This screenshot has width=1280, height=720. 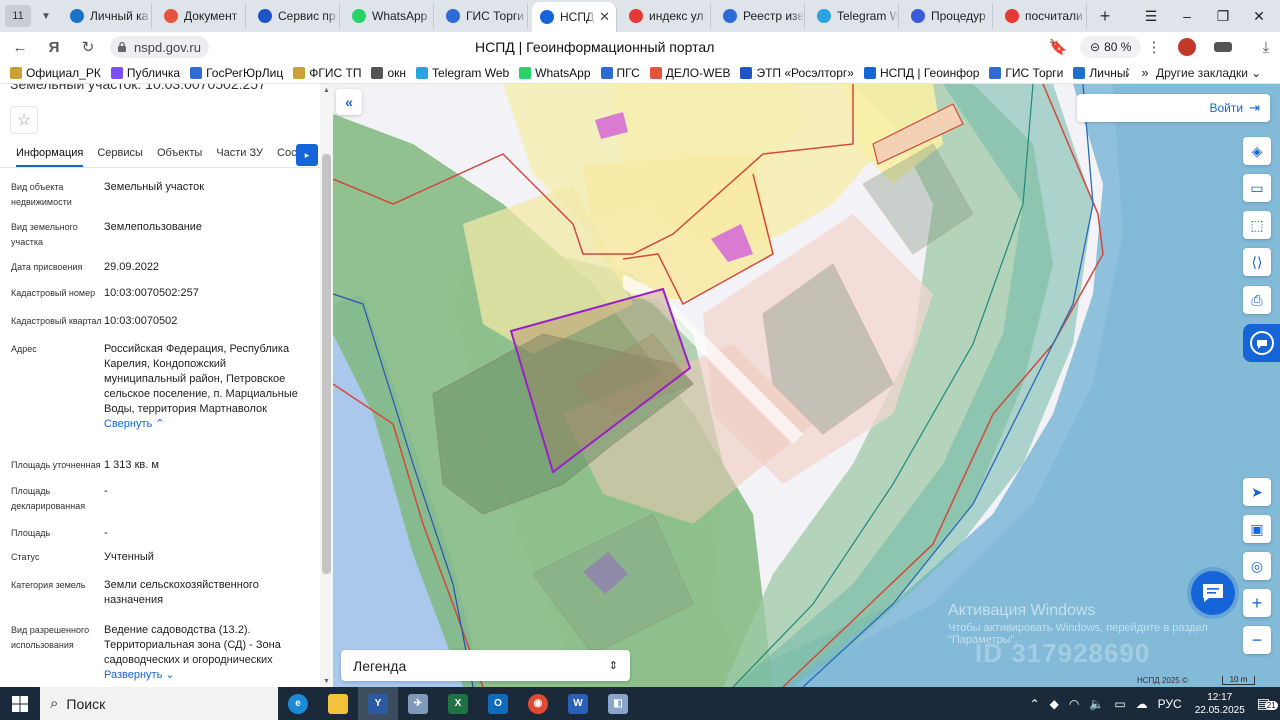 I want to click on browser-tab: Личный ка, so click(x=107, y=16).